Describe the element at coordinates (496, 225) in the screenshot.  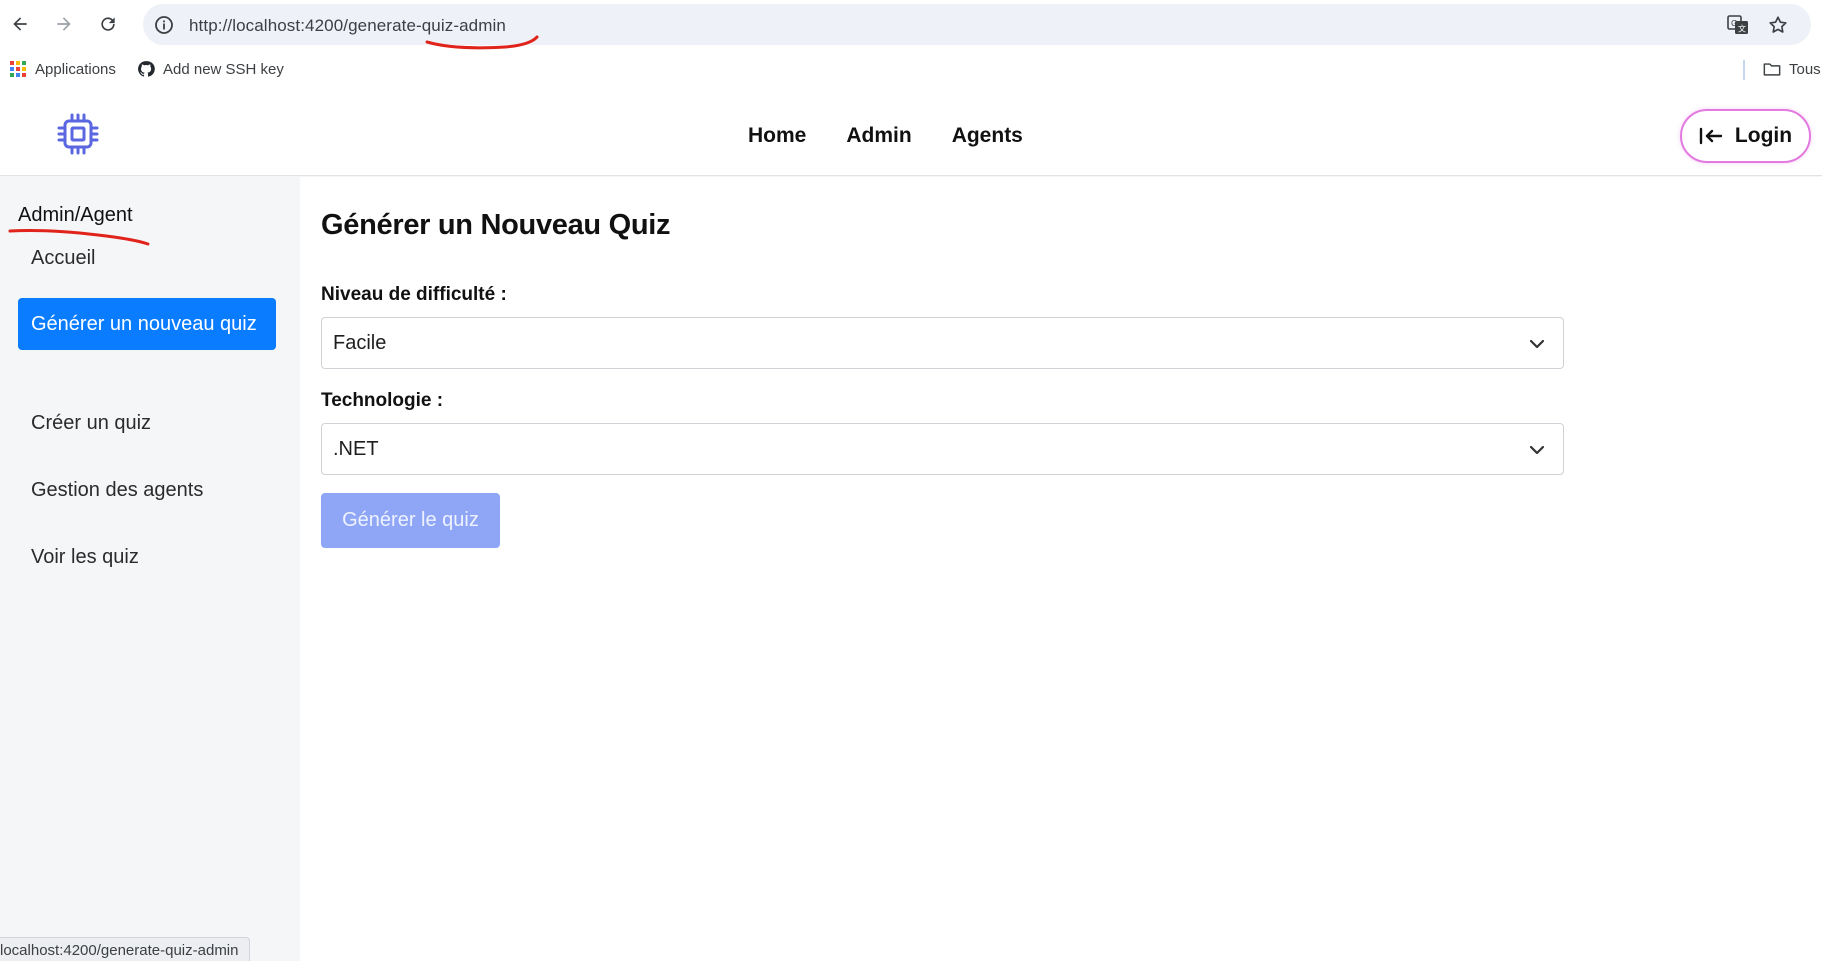
I see `page-title: Générer un Nouveau Quiz` at that location.